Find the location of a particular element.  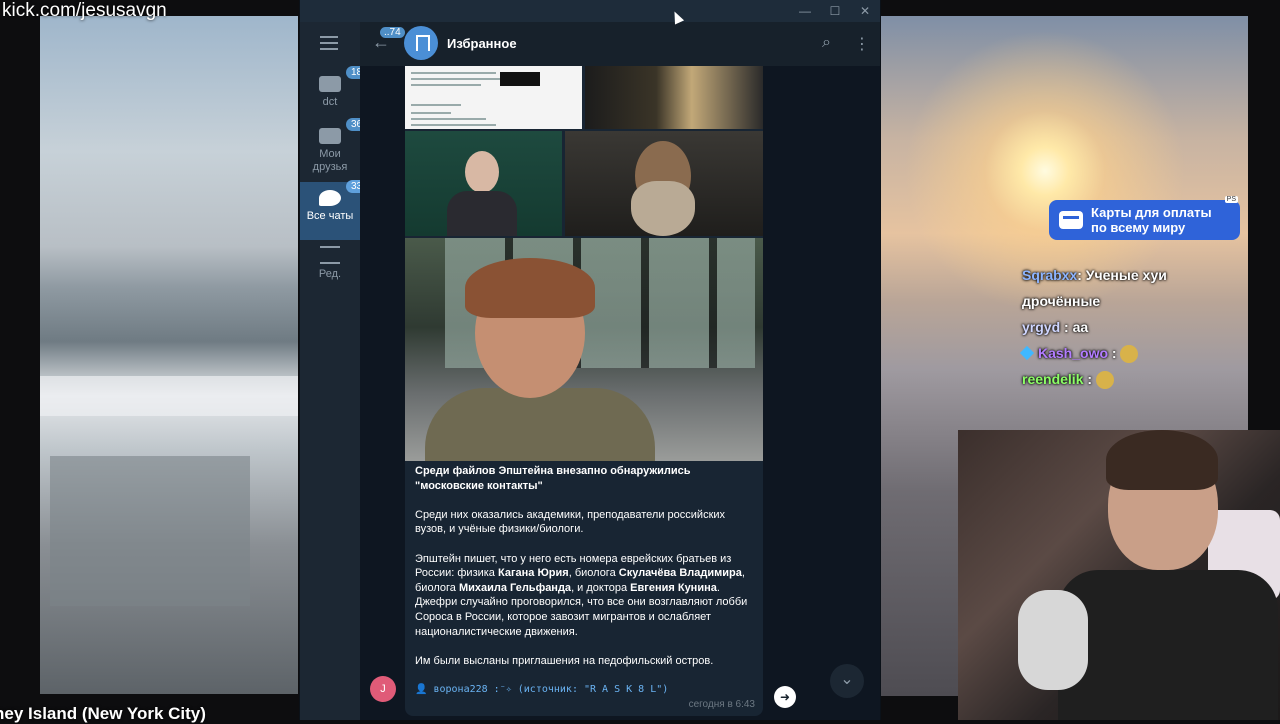

chat-folder-icon: 189 is located at coordinates (346, 79).